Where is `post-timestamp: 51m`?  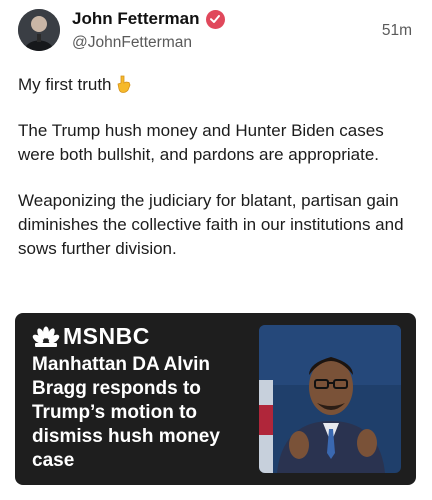
post-timestamp: 51m is located at coordinates (397, 31).